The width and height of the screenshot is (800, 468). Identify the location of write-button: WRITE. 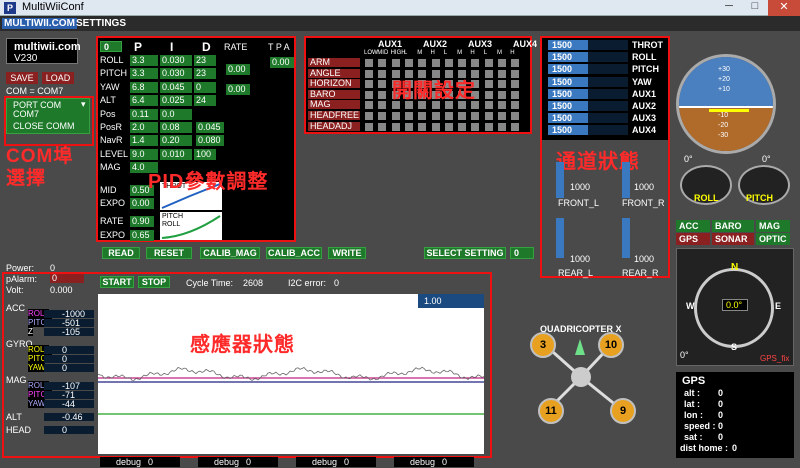
(347, 253).